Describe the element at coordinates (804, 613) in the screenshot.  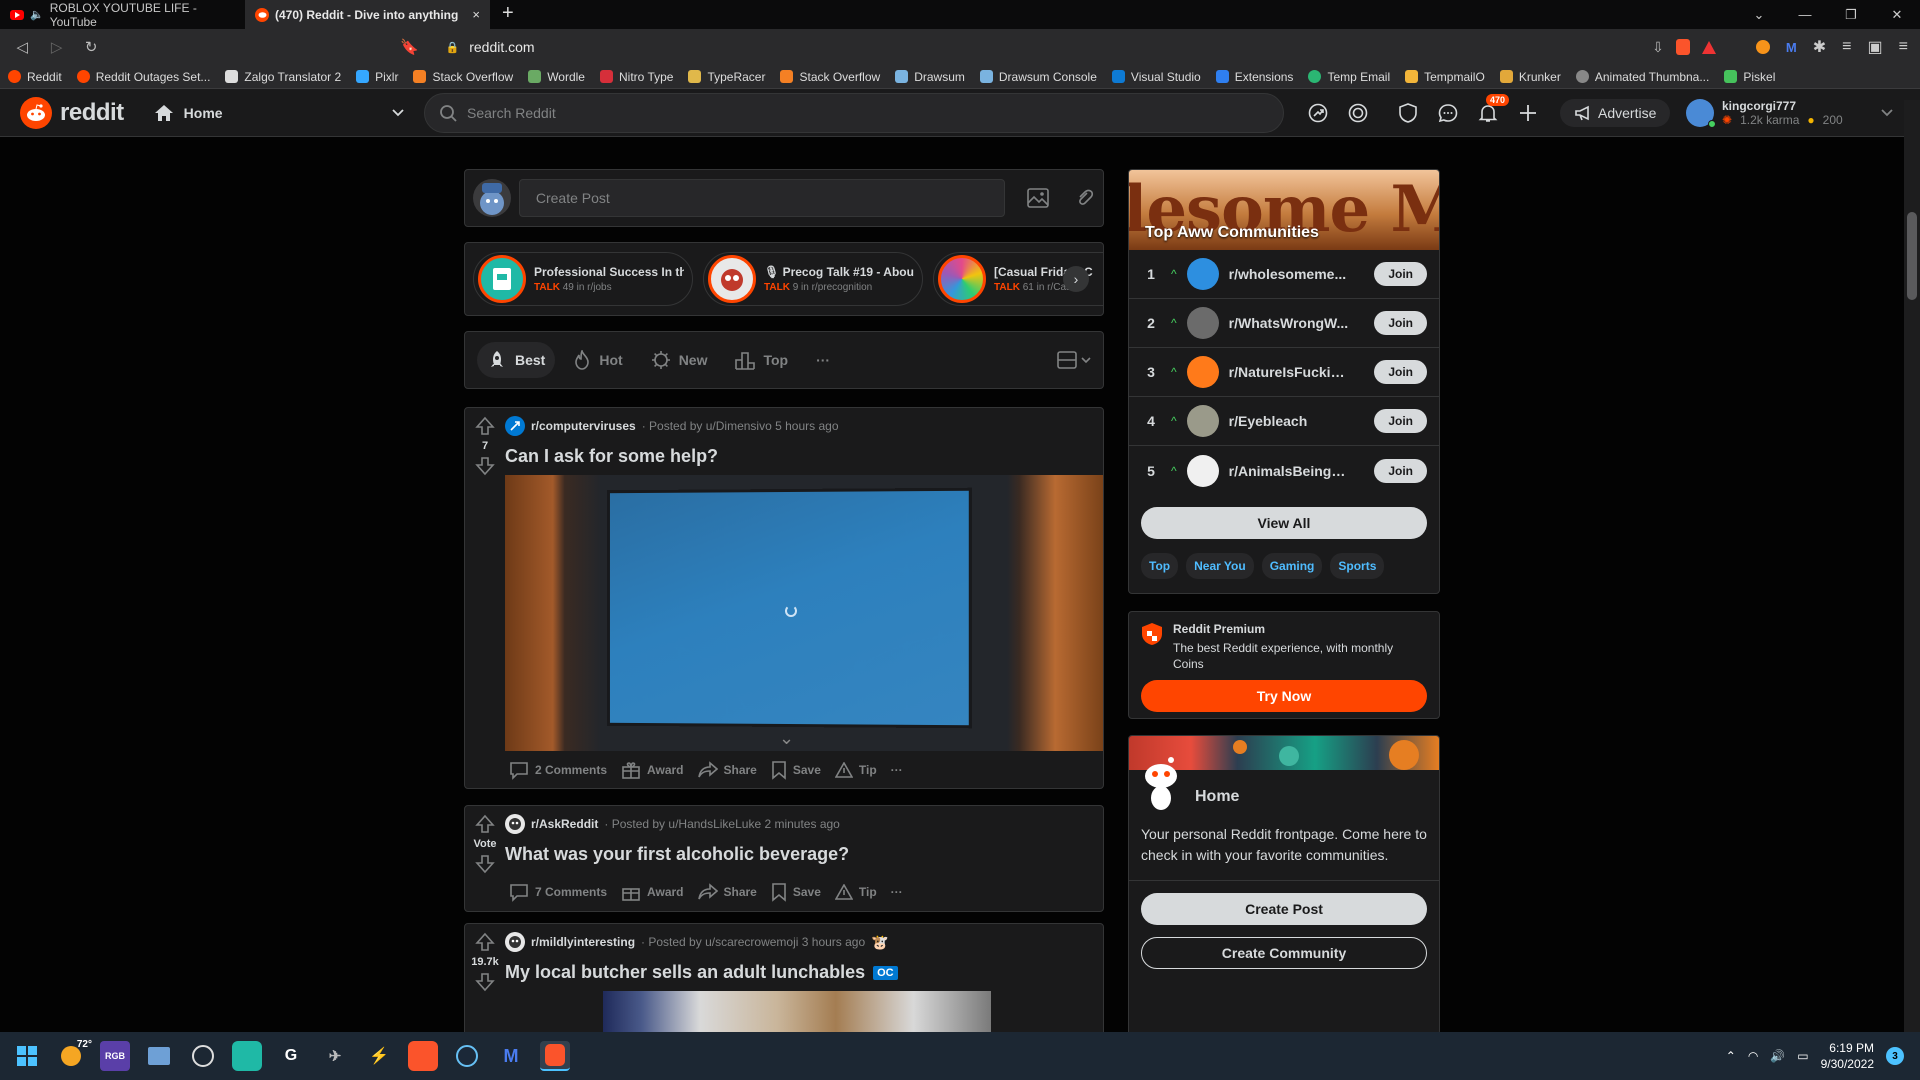
I see `post-image: ⌄` at that location.